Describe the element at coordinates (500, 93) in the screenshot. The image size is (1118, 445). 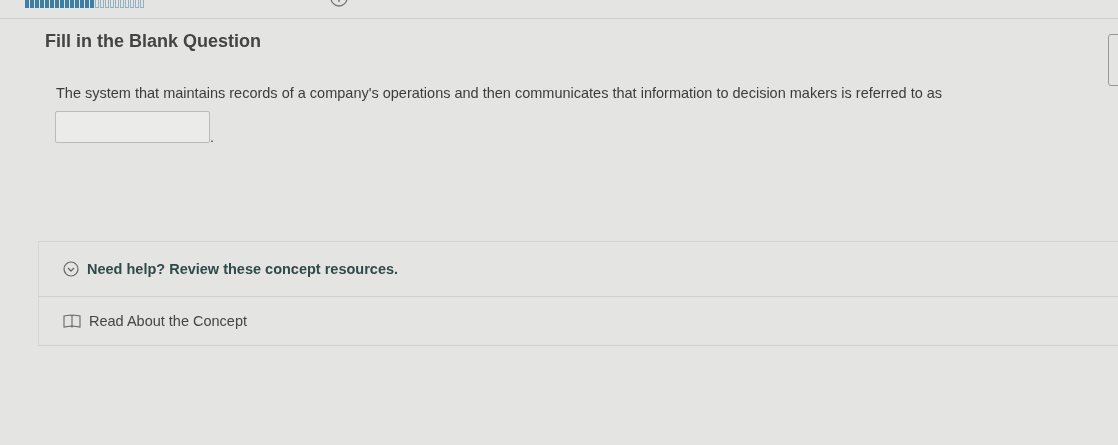
I see `question-prompt: The system that maintains records of a company's operations and then communicates that information to decision makers is referred to as` at that location.